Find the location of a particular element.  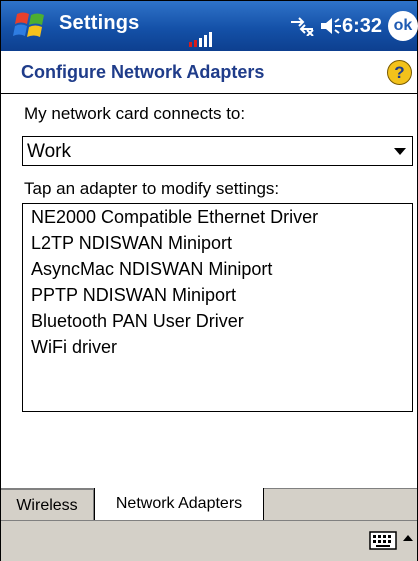

network-connects-dropdown: Work is located at coordinates (217, 151).